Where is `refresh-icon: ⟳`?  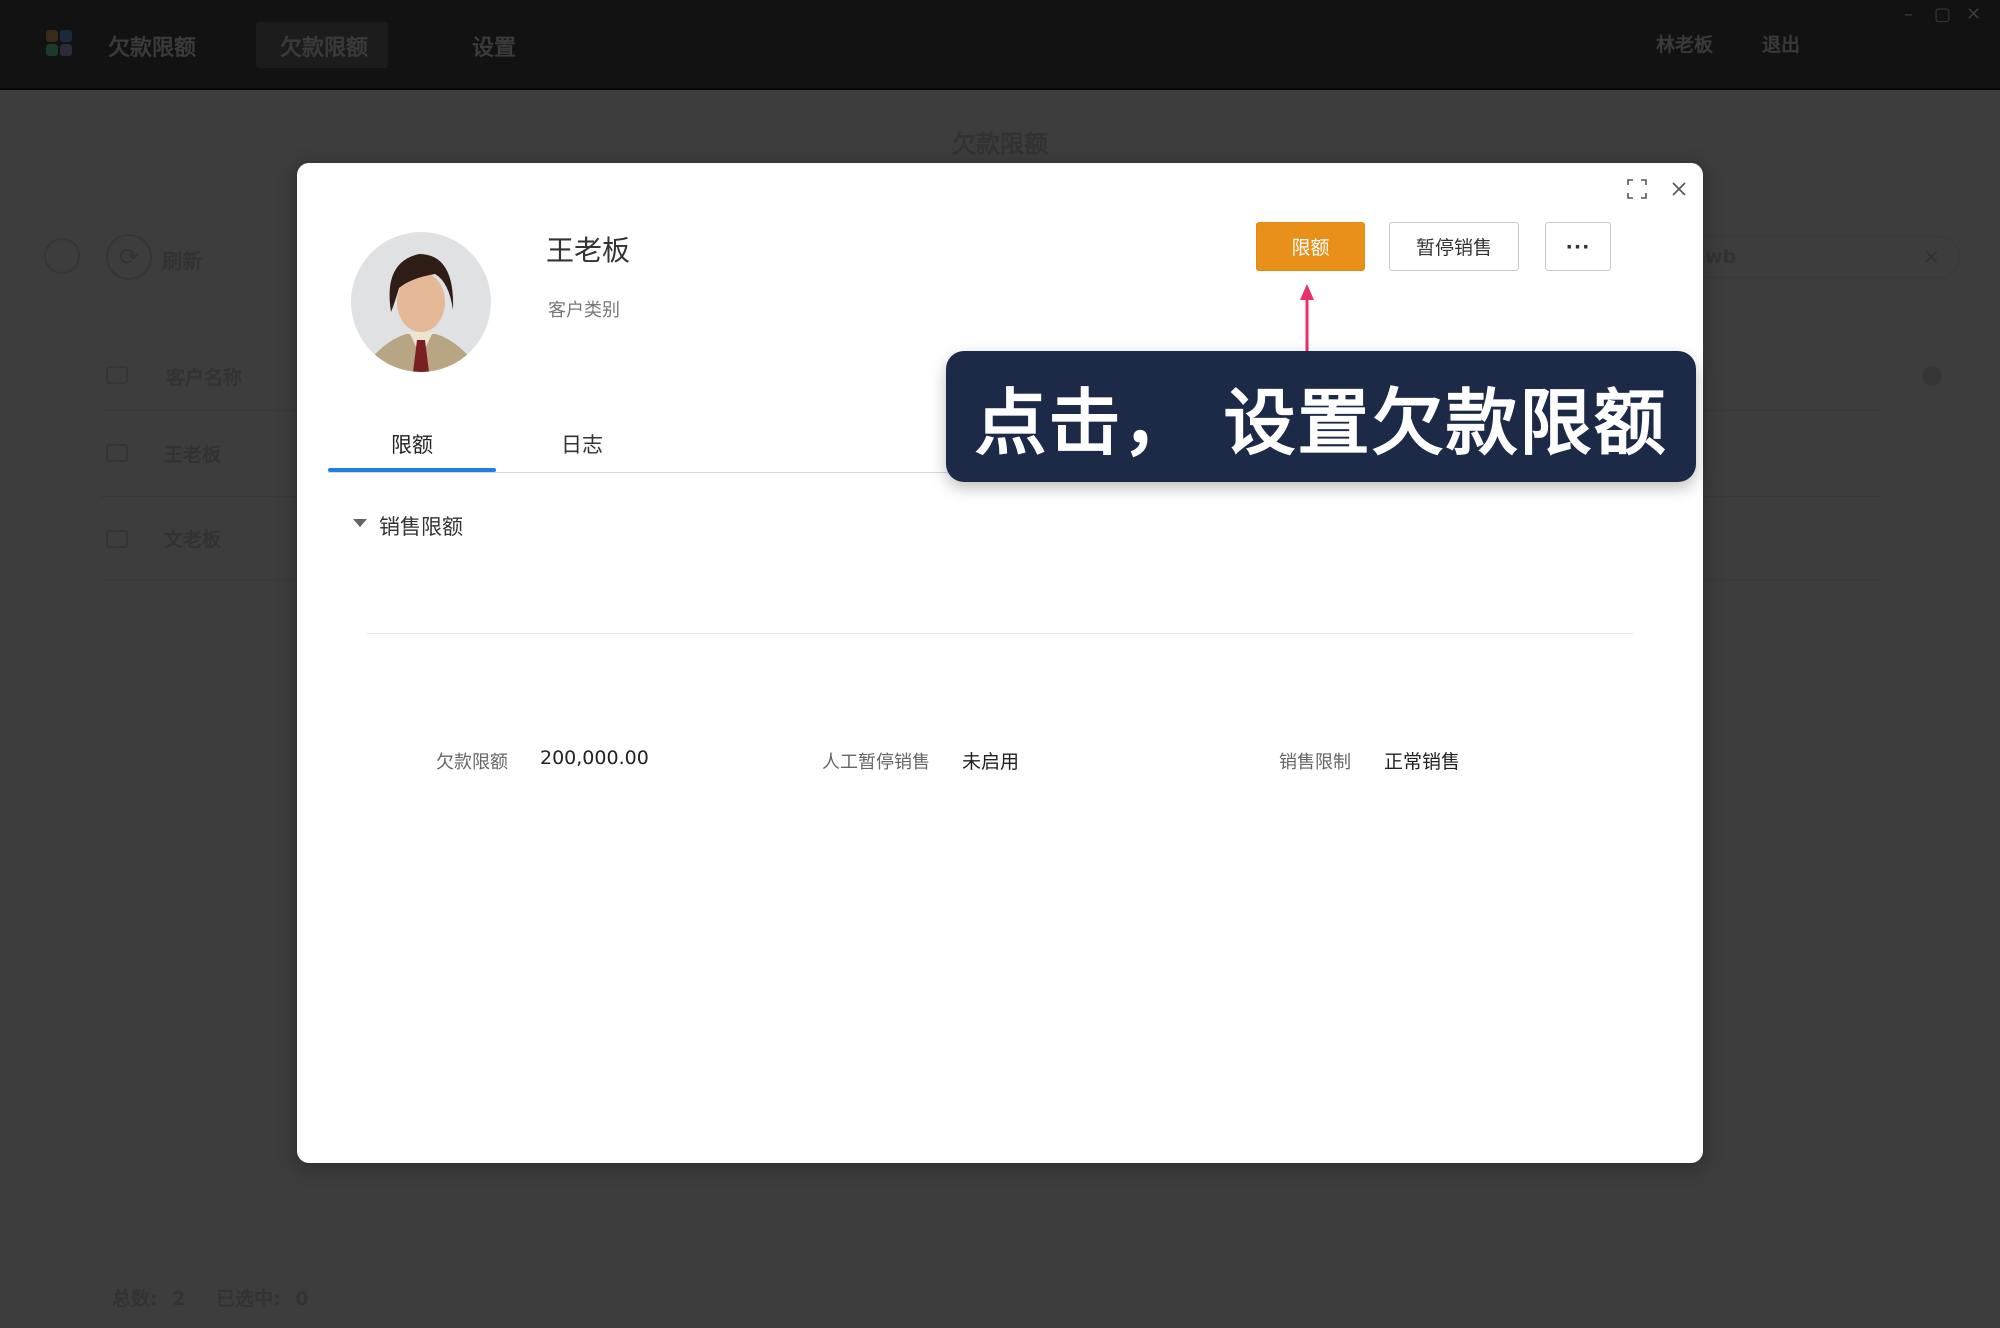
refresh-icon: ⟳ is located at coordinates (129, 257).